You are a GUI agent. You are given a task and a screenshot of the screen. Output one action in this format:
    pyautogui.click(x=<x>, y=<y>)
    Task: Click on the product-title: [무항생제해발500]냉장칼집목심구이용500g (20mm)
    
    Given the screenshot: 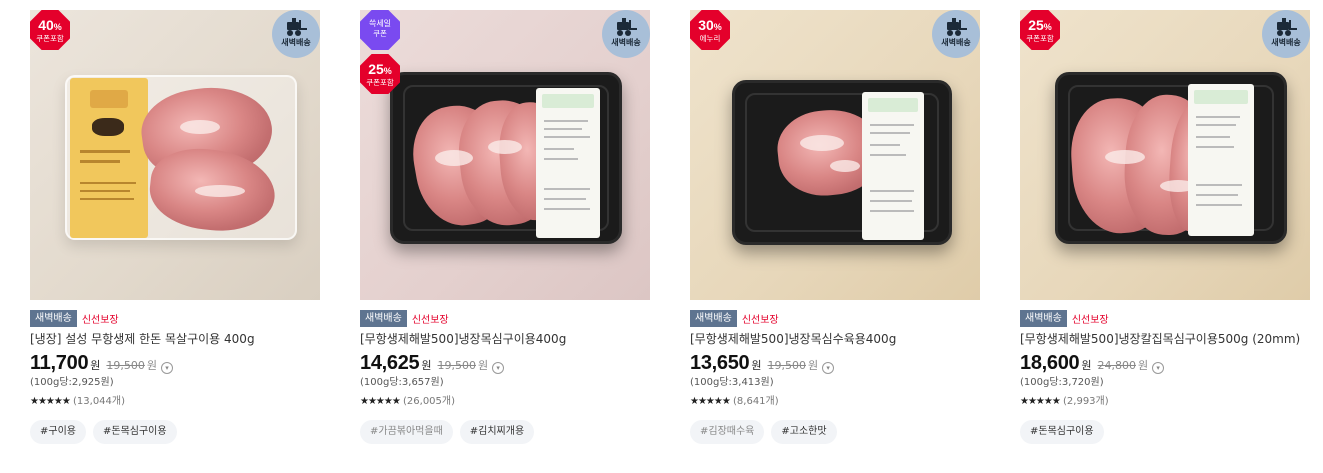 What is the action you would take?
    pyautogui.click(x=1165, y=339)
    